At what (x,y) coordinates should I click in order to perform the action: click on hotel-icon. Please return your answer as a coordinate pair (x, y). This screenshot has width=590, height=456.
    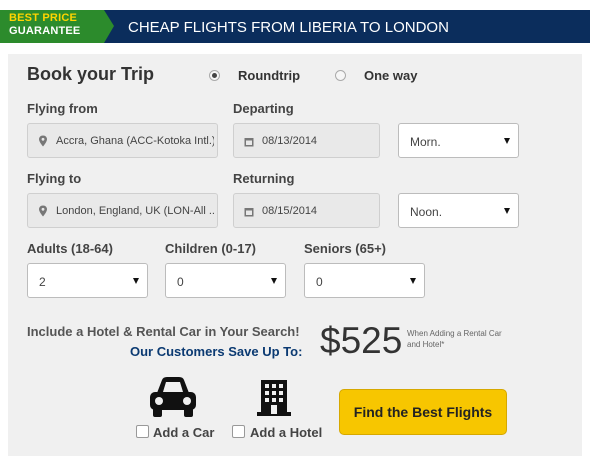
    Looking at the image, I should click on (274, 398).